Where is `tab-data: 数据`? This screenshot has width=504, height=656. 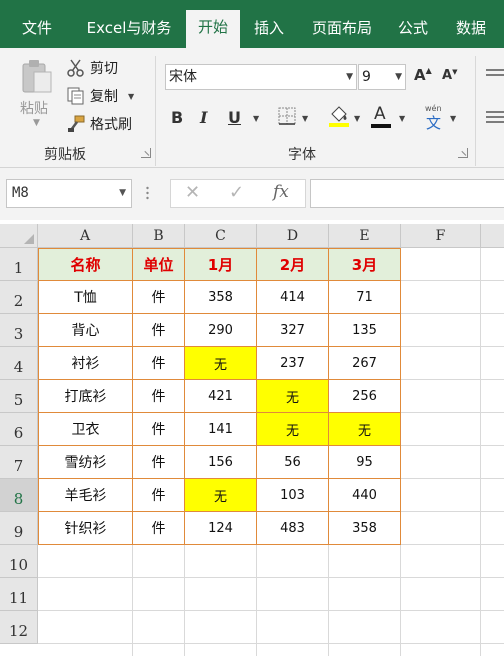 tab-data: 数据 is located at coordinates (471, 29).